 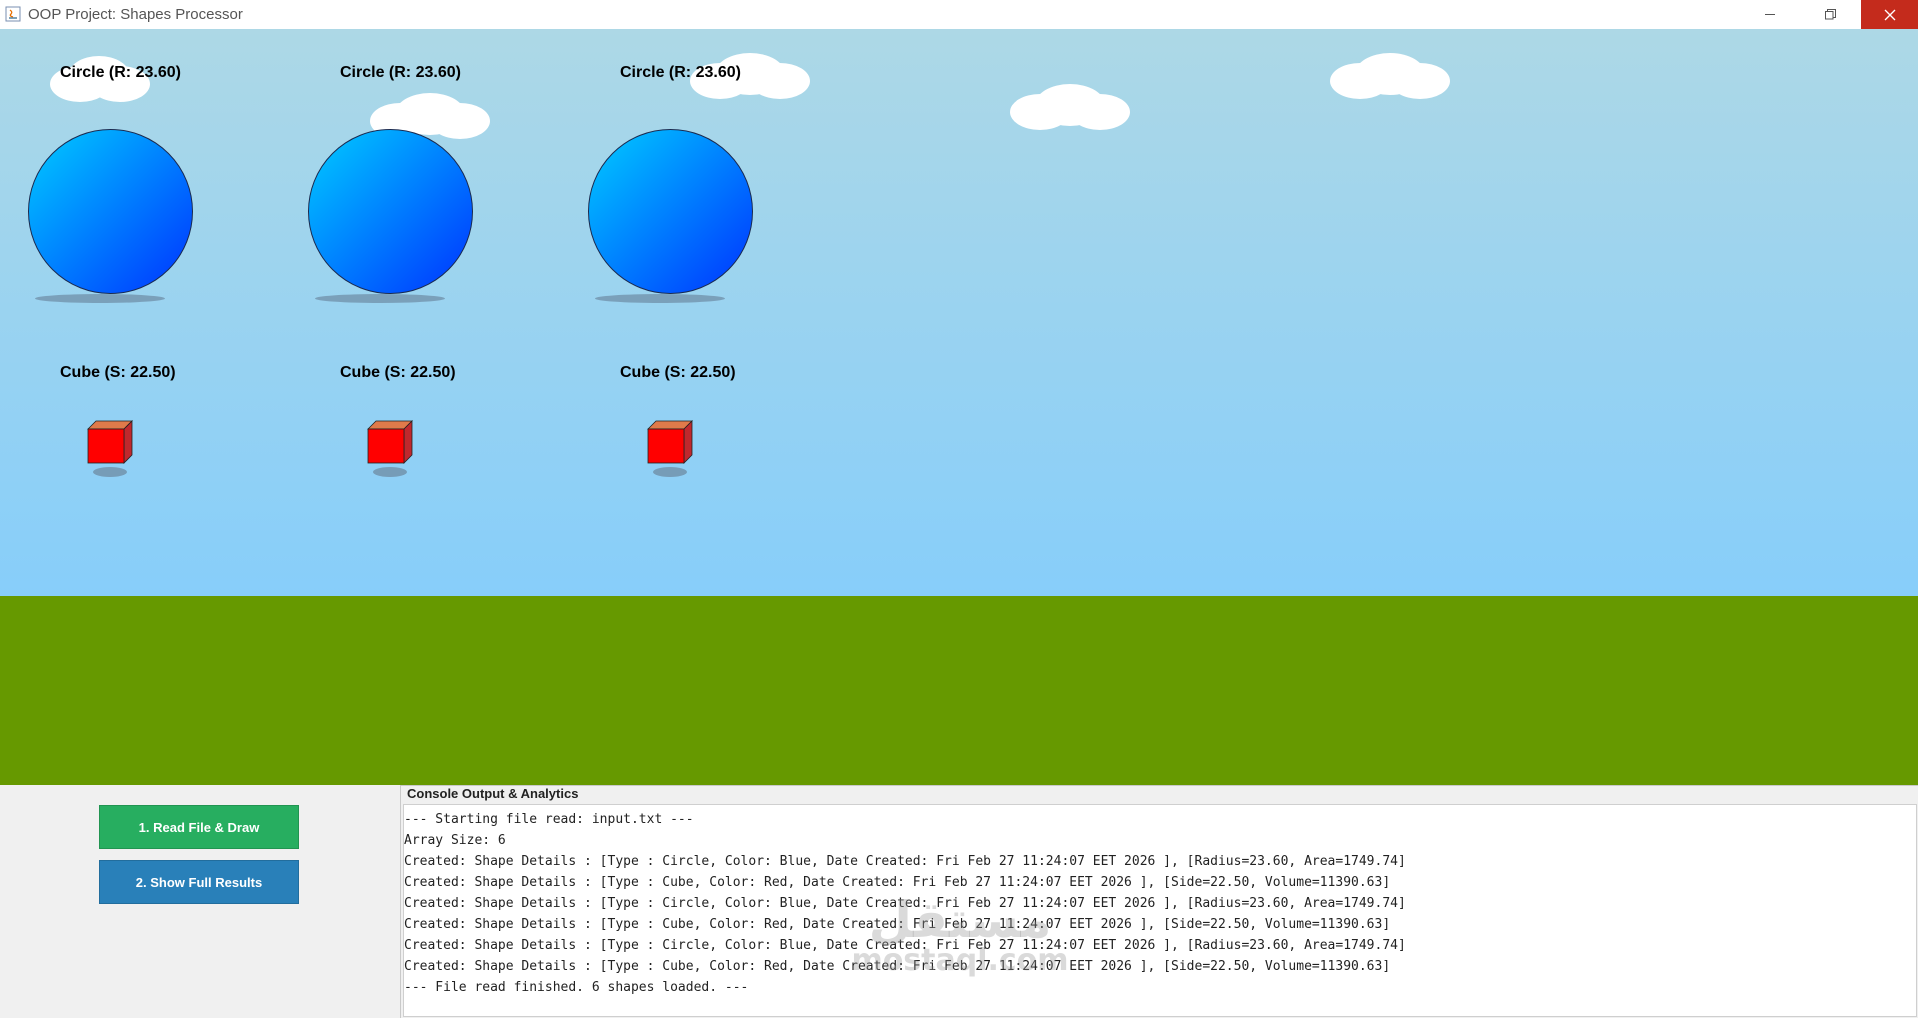 I want to click on close-button, so click(x=1889, y=14).